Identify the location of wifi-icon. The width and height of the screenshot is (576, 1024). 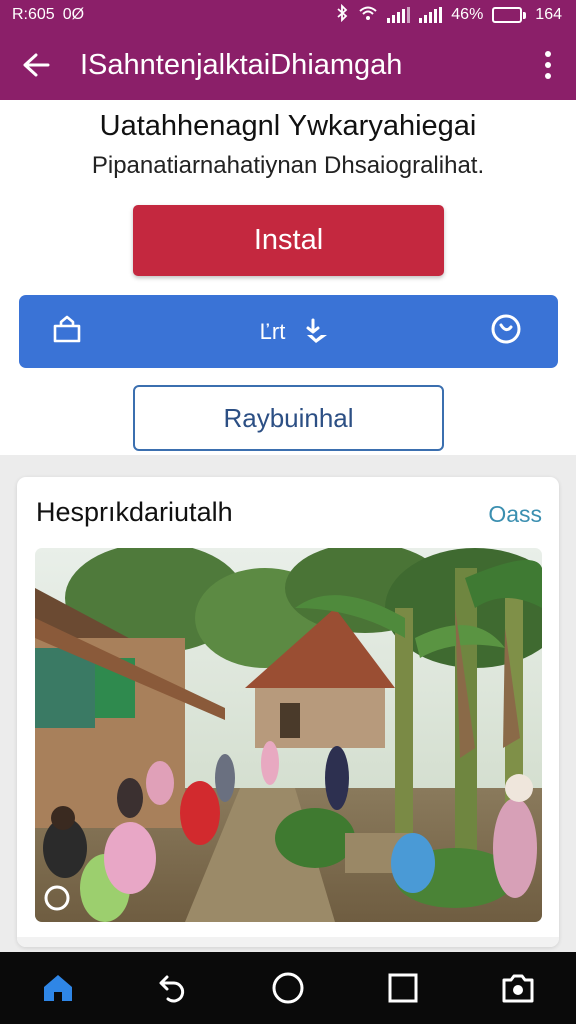
(368, 15).